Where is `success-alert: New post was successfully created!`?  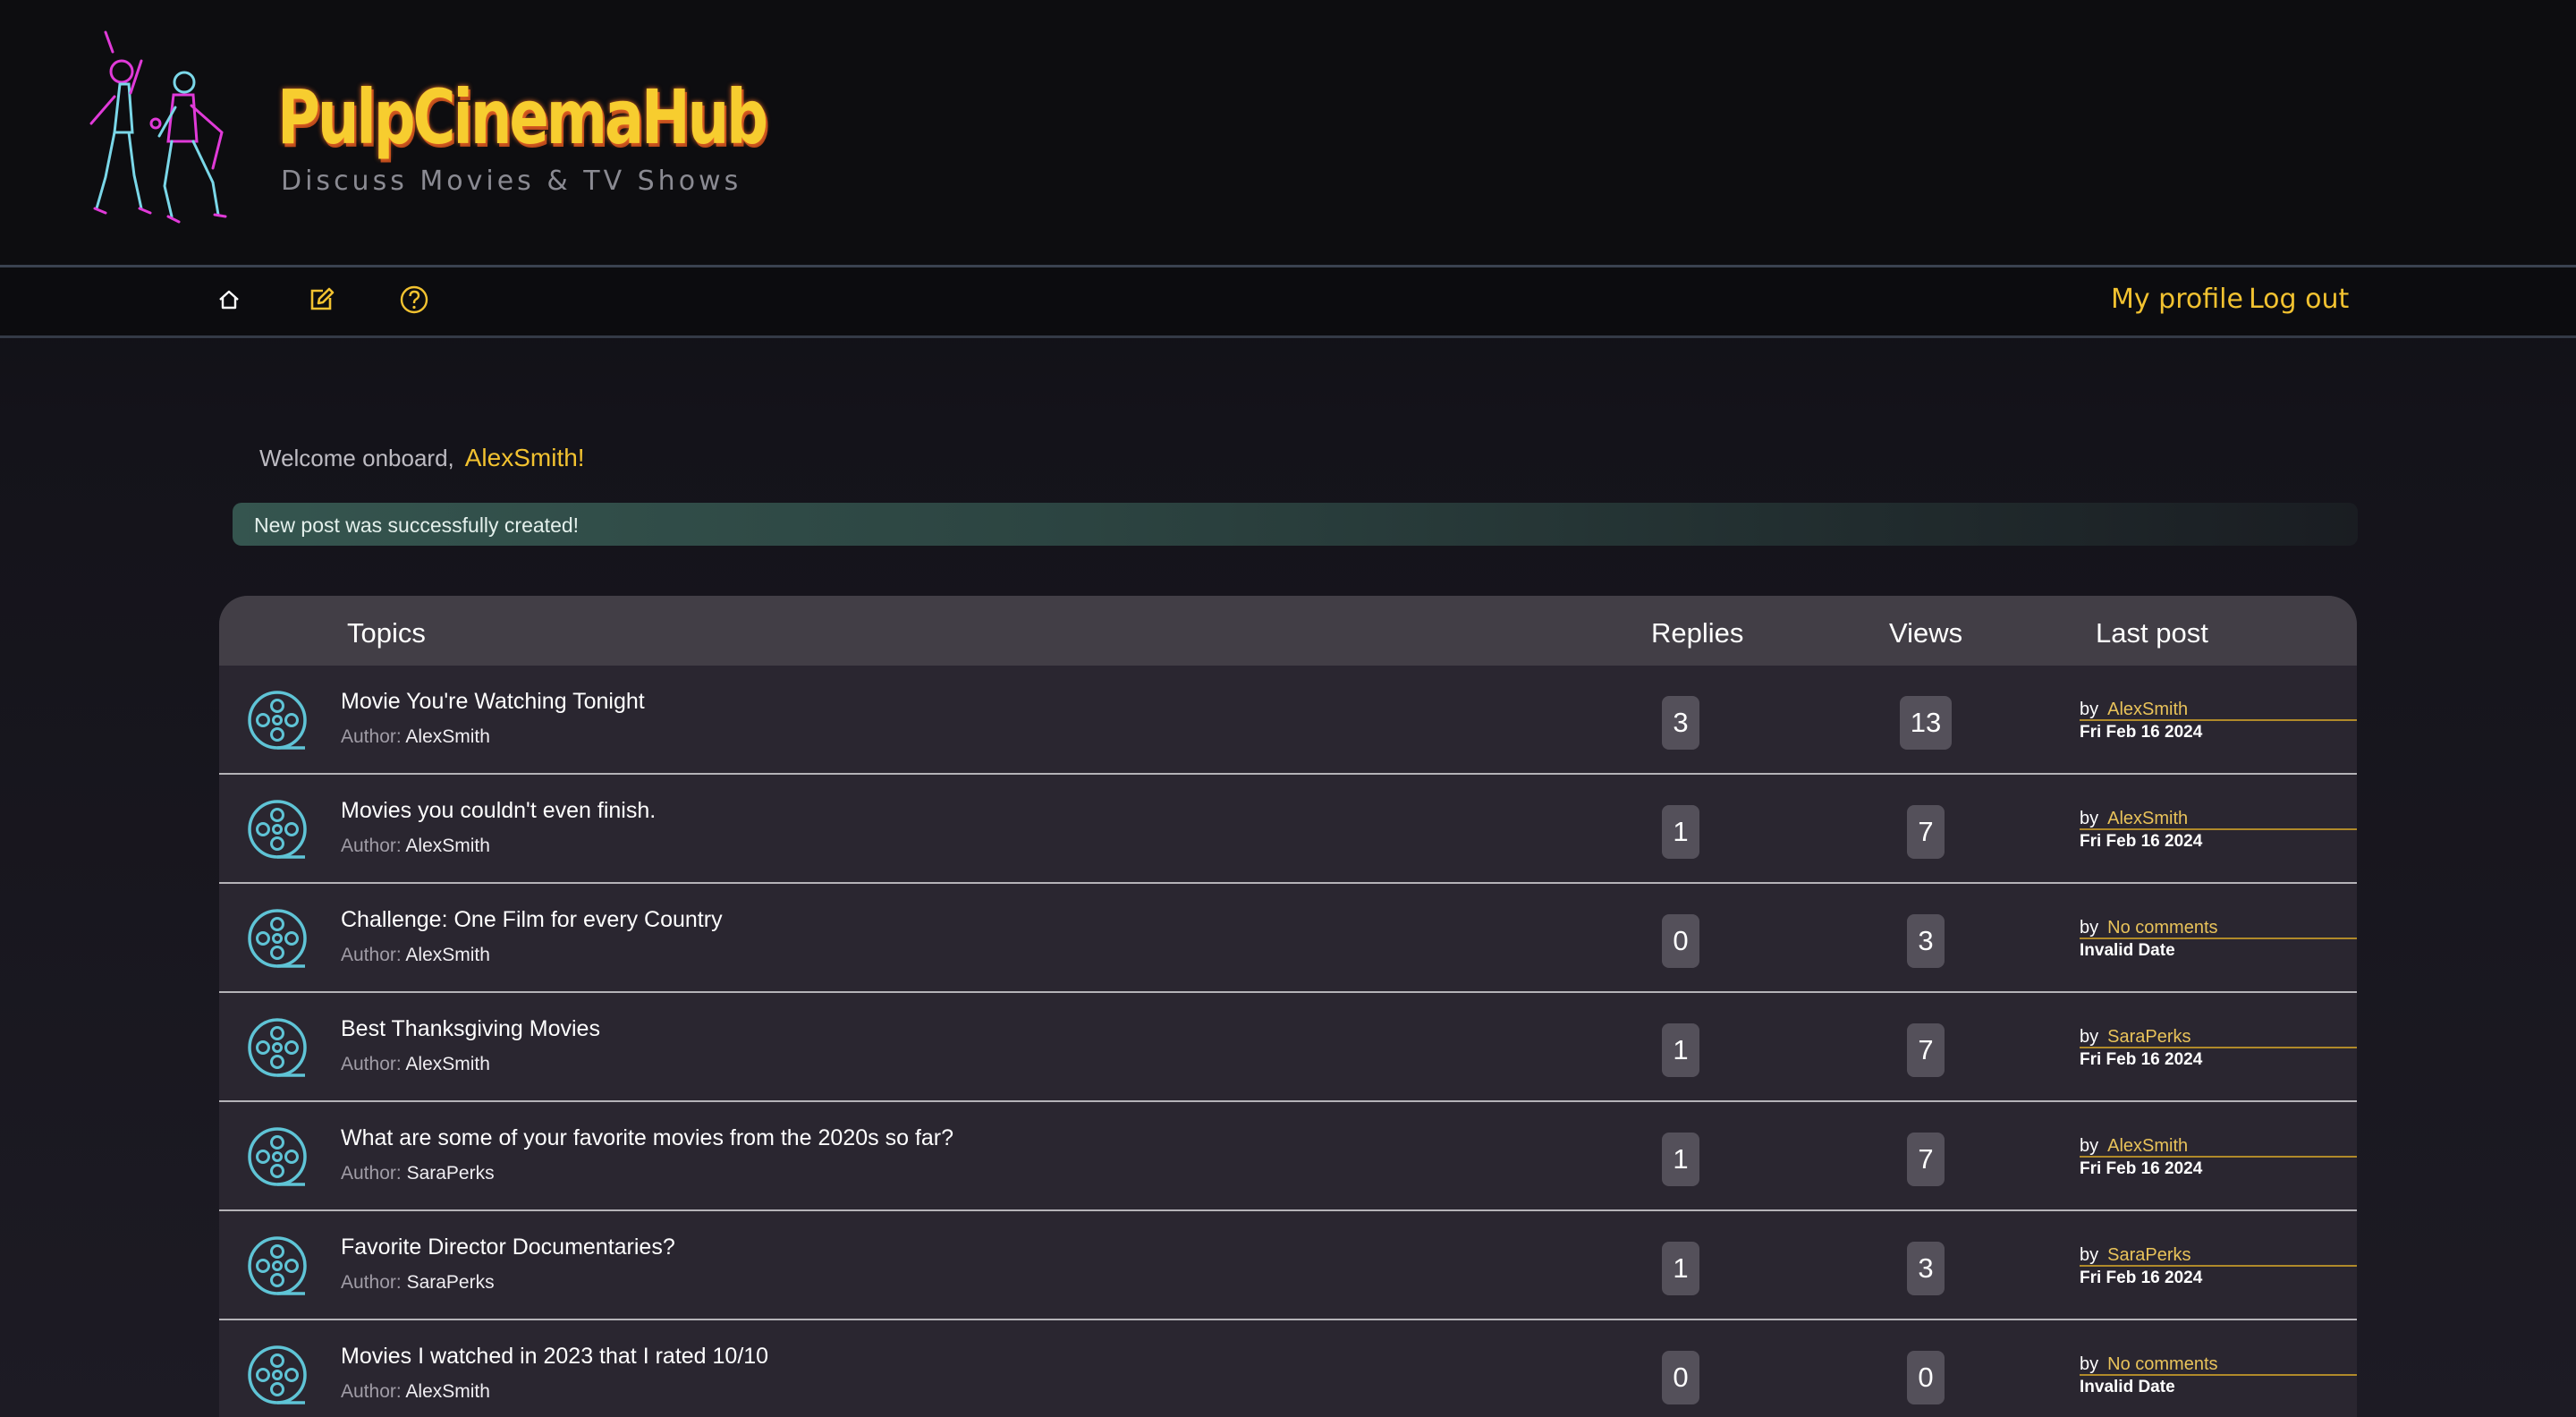
success-alert: New post was successfully created! is located at coordinates (1295, 525).